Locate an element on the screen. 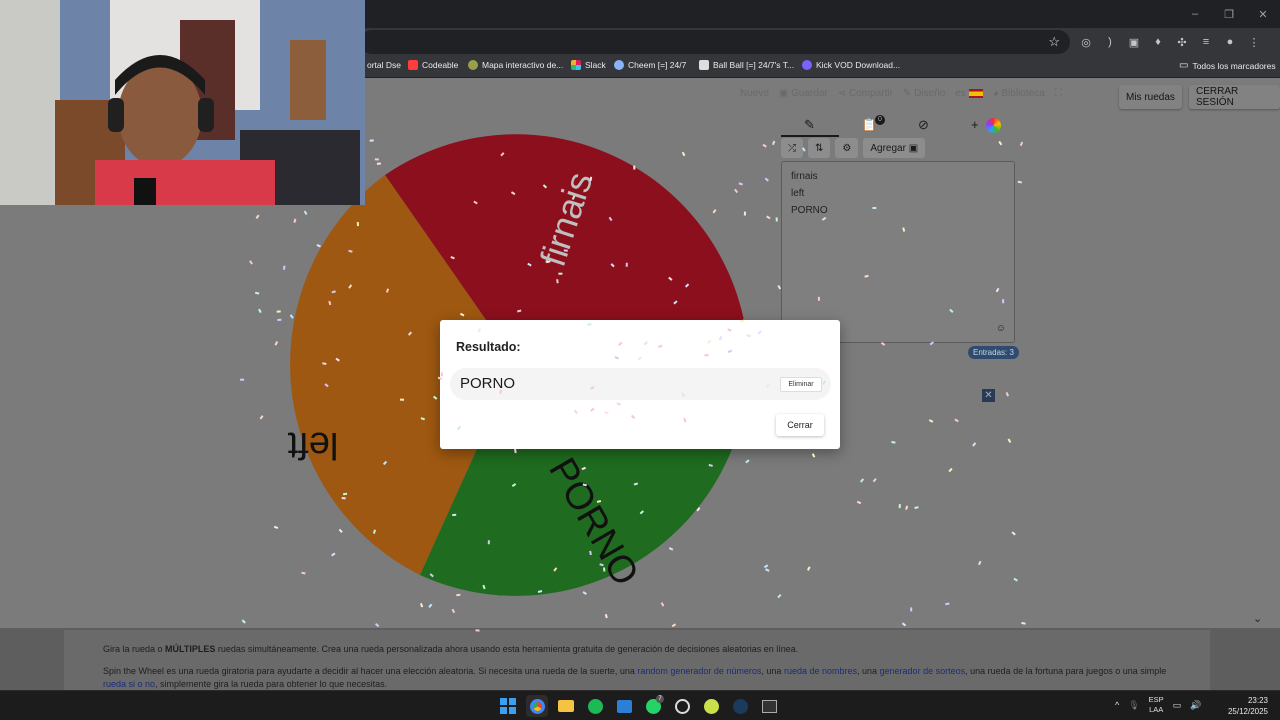  hide-eye-icon: ⊘ is located at coordinates (923, 125).